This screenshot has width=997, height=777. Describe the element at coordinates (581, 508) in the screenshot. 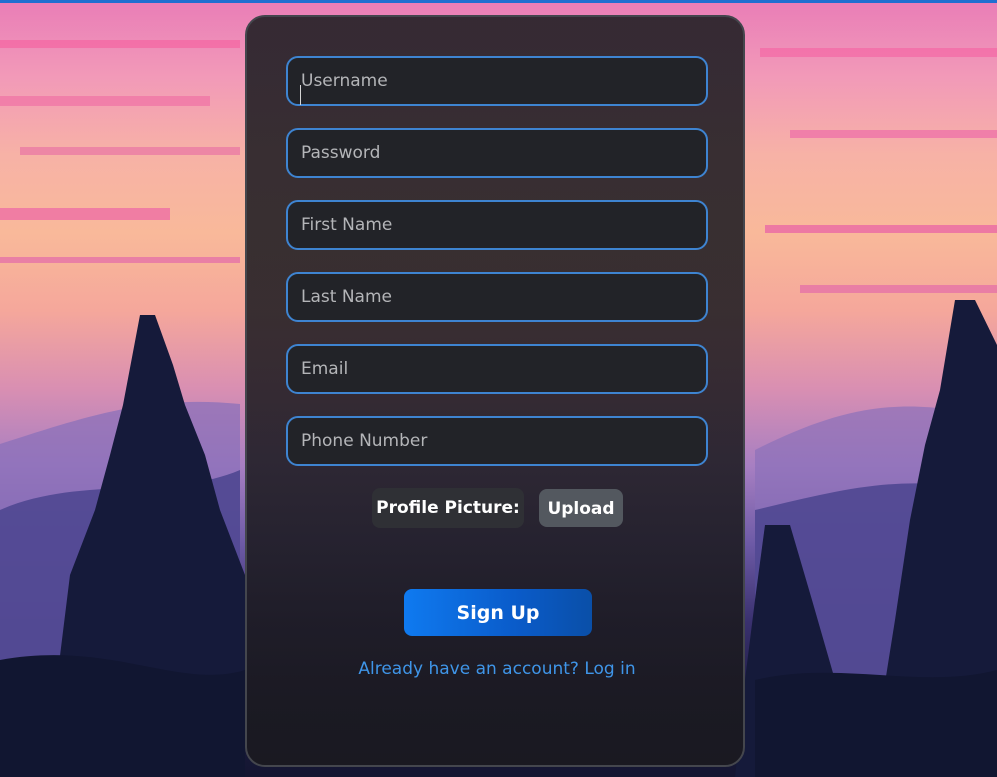

I see `upload-button: Upload` at that location.